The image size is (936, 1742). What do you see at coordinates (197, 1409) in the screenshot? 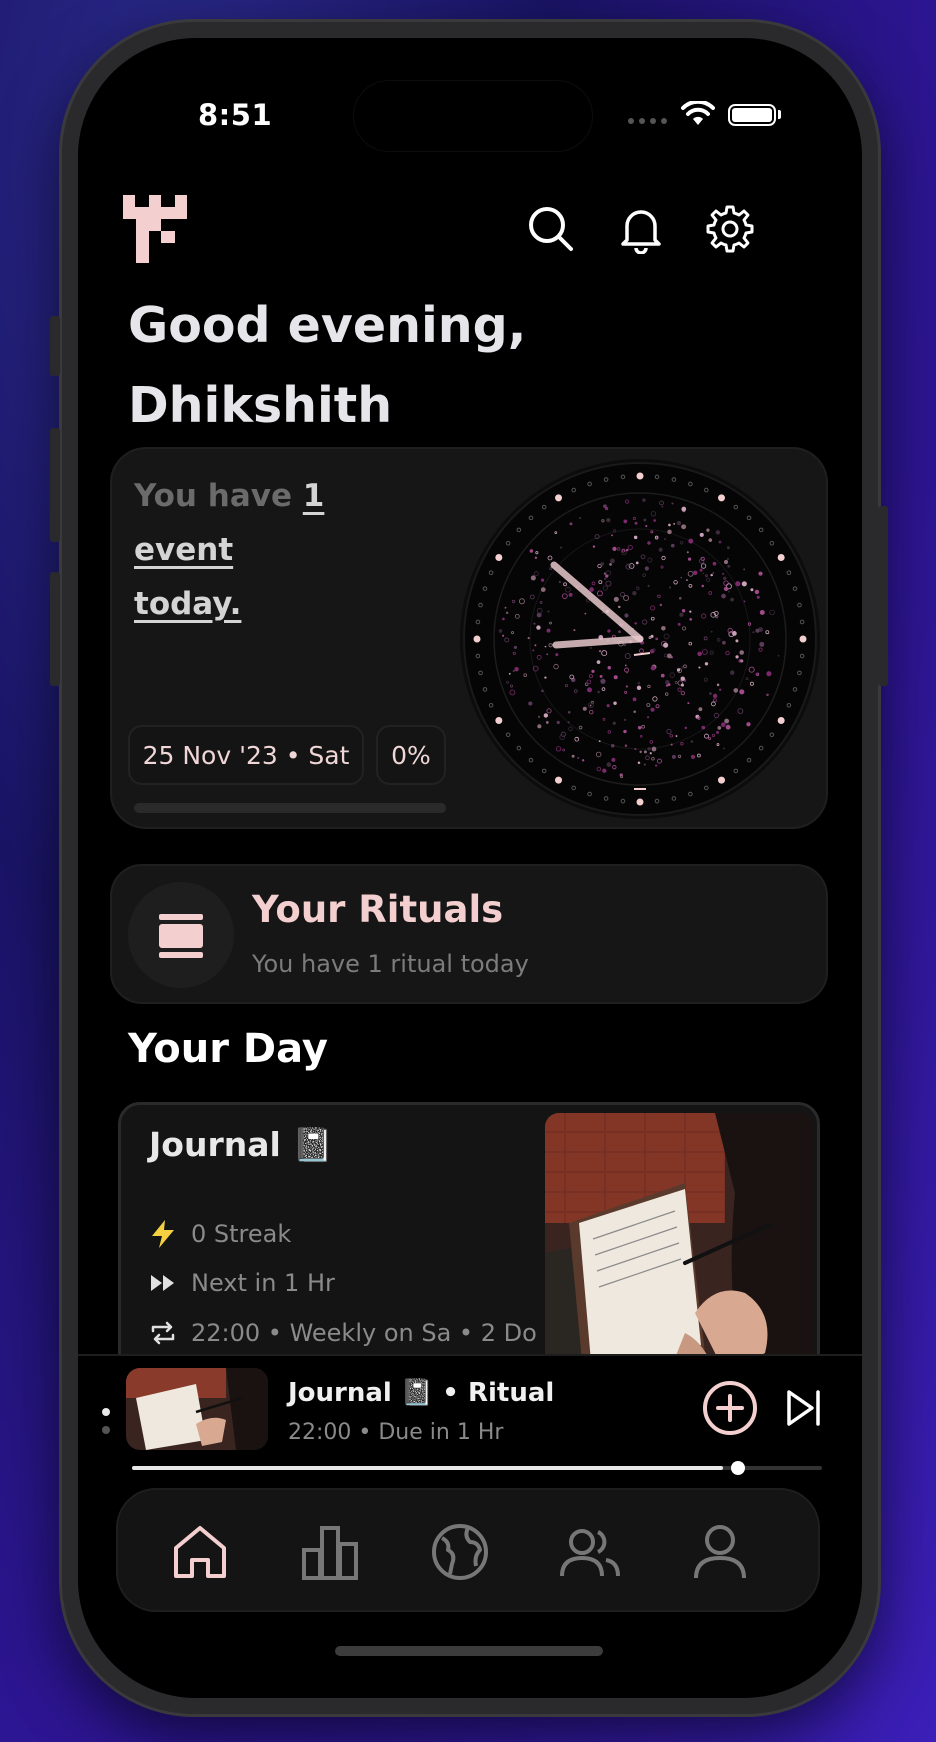
I see `mini-player-thumbnail` at bounding box center [197, 1409].